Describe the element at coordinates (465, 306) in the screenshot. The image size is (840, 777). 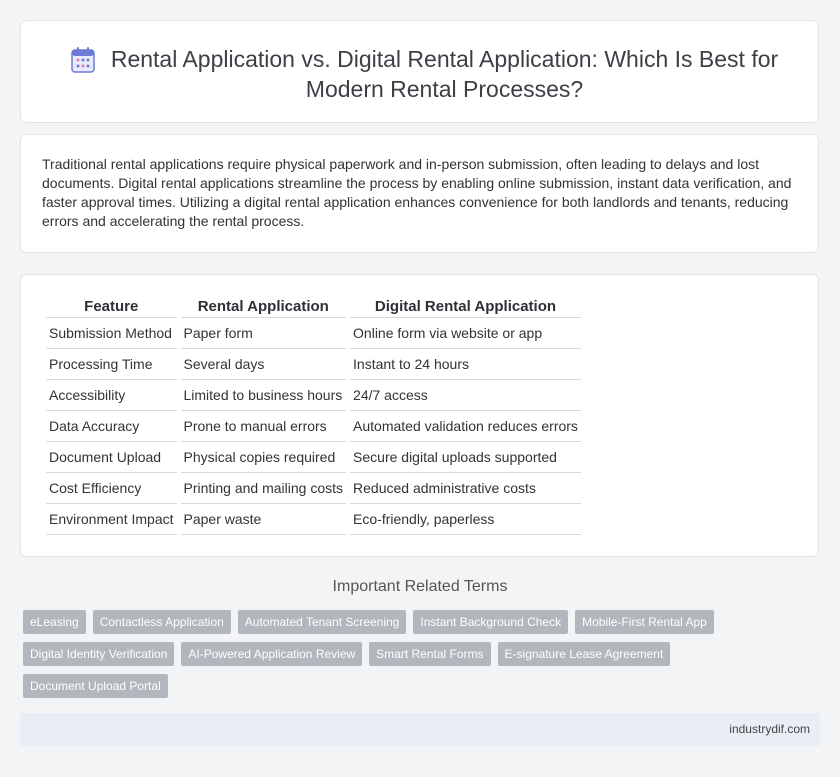
I see `column-header-digital-rental-application: Digital Rental Application` at that location.